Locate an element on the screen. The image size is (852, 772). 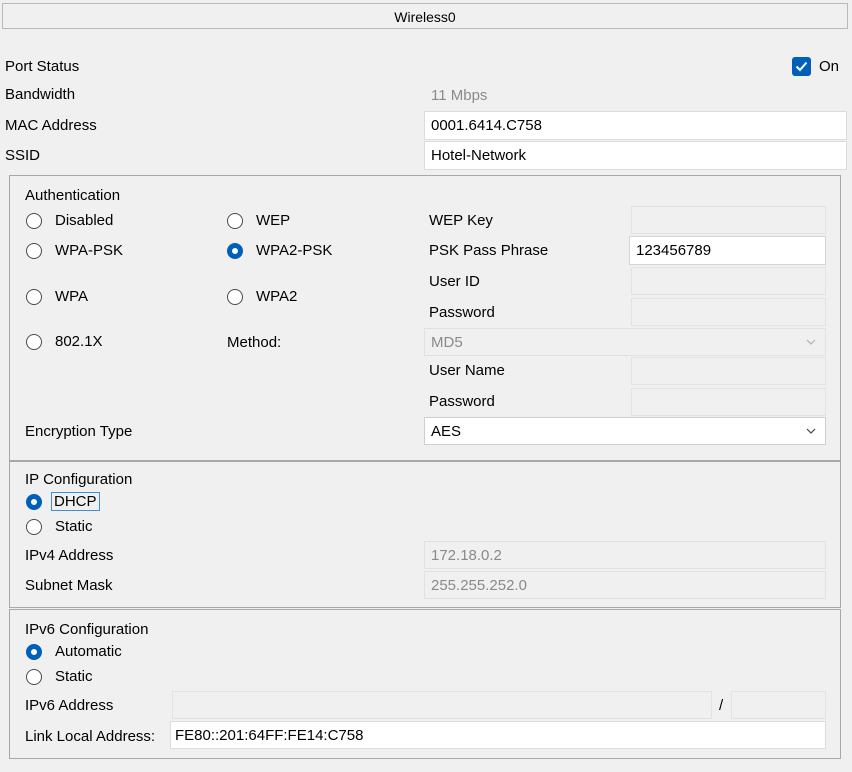
bandwidth-label: Bandwidth is located at coordinates (40, 94).